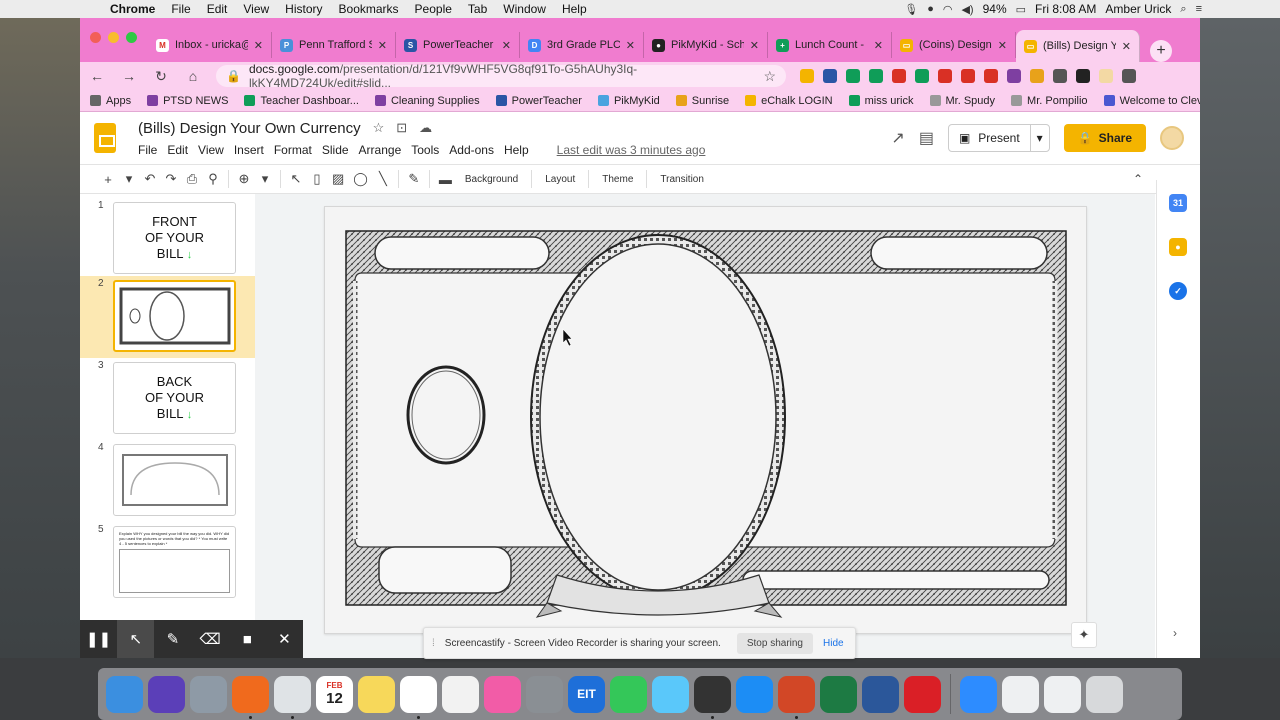  What do you see at coordinates (897, 138) in the screenshot?
I see `activity-icon: ↗` at bounding box center [897, 138].